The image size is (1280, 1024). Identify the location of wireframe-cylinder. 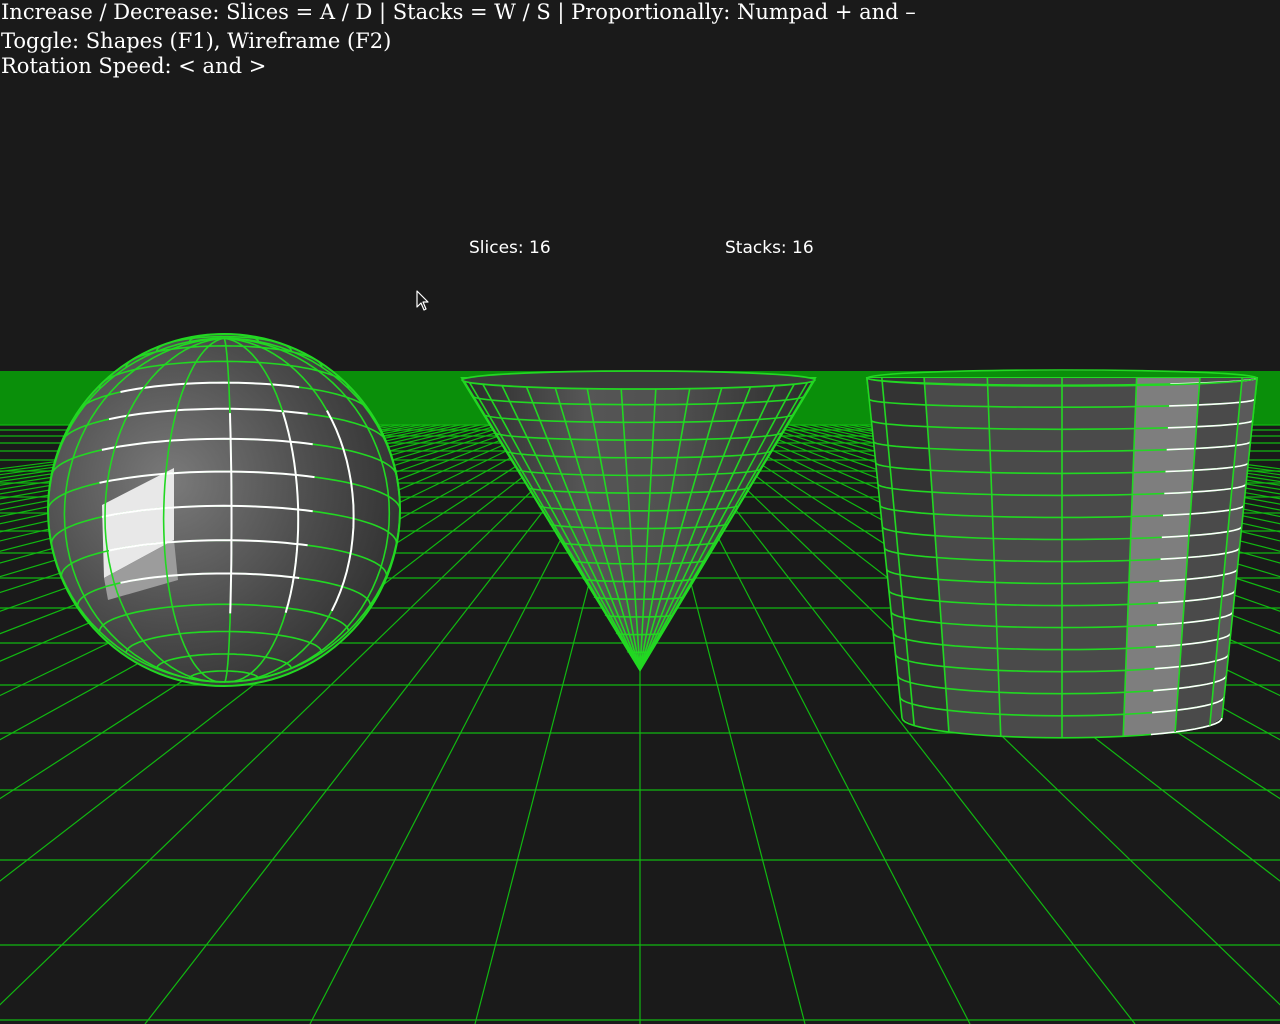
(1062, 554).